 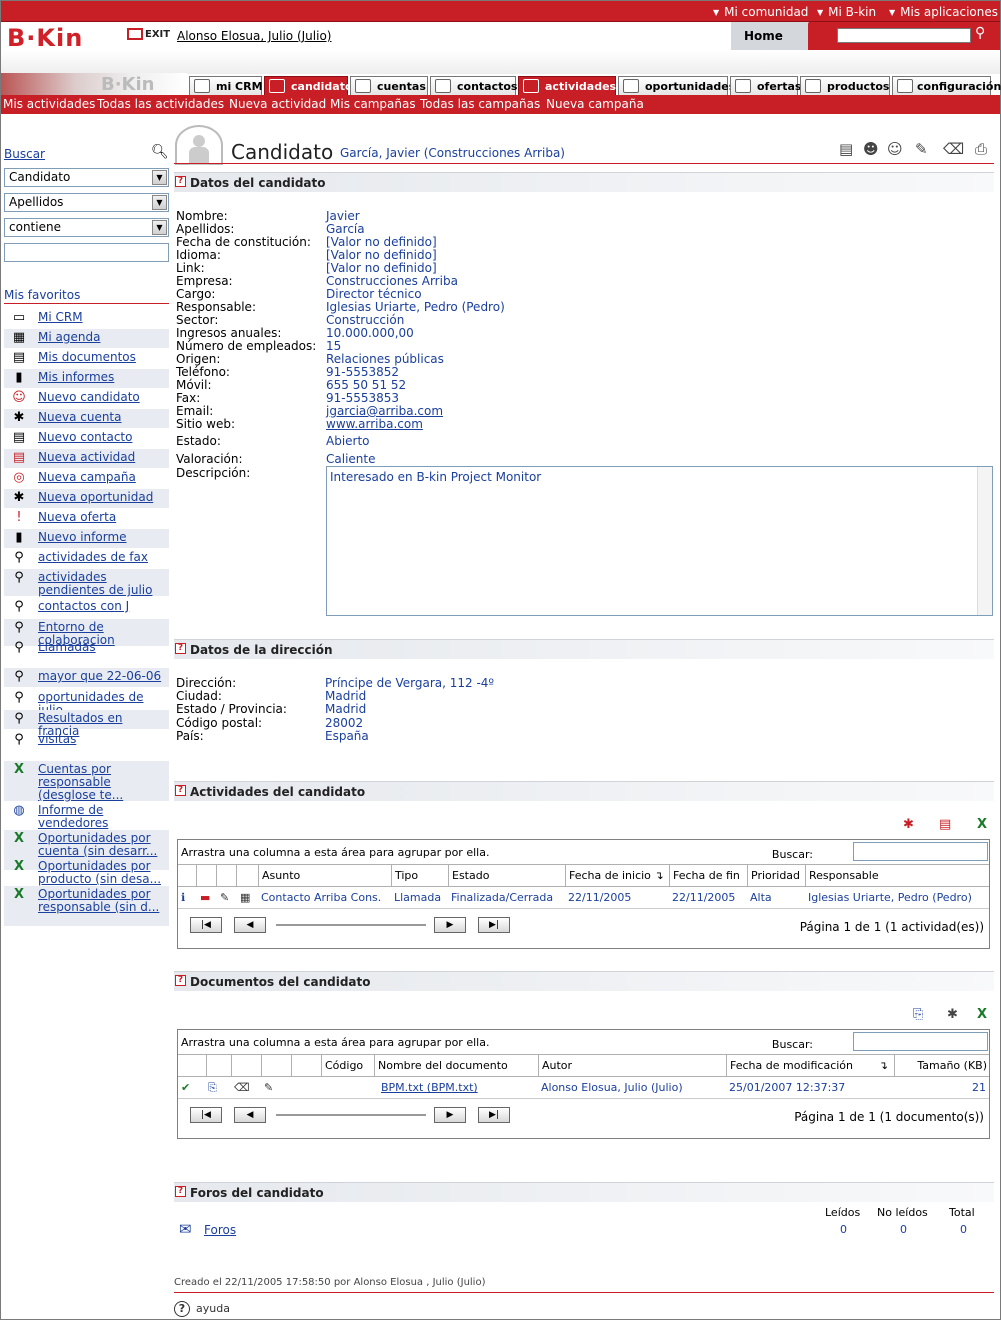 What do you see at coordinates (776, 876) in the screenshot?
I see `column-prioridad: Prioridad` at bounding box center [776, 876].